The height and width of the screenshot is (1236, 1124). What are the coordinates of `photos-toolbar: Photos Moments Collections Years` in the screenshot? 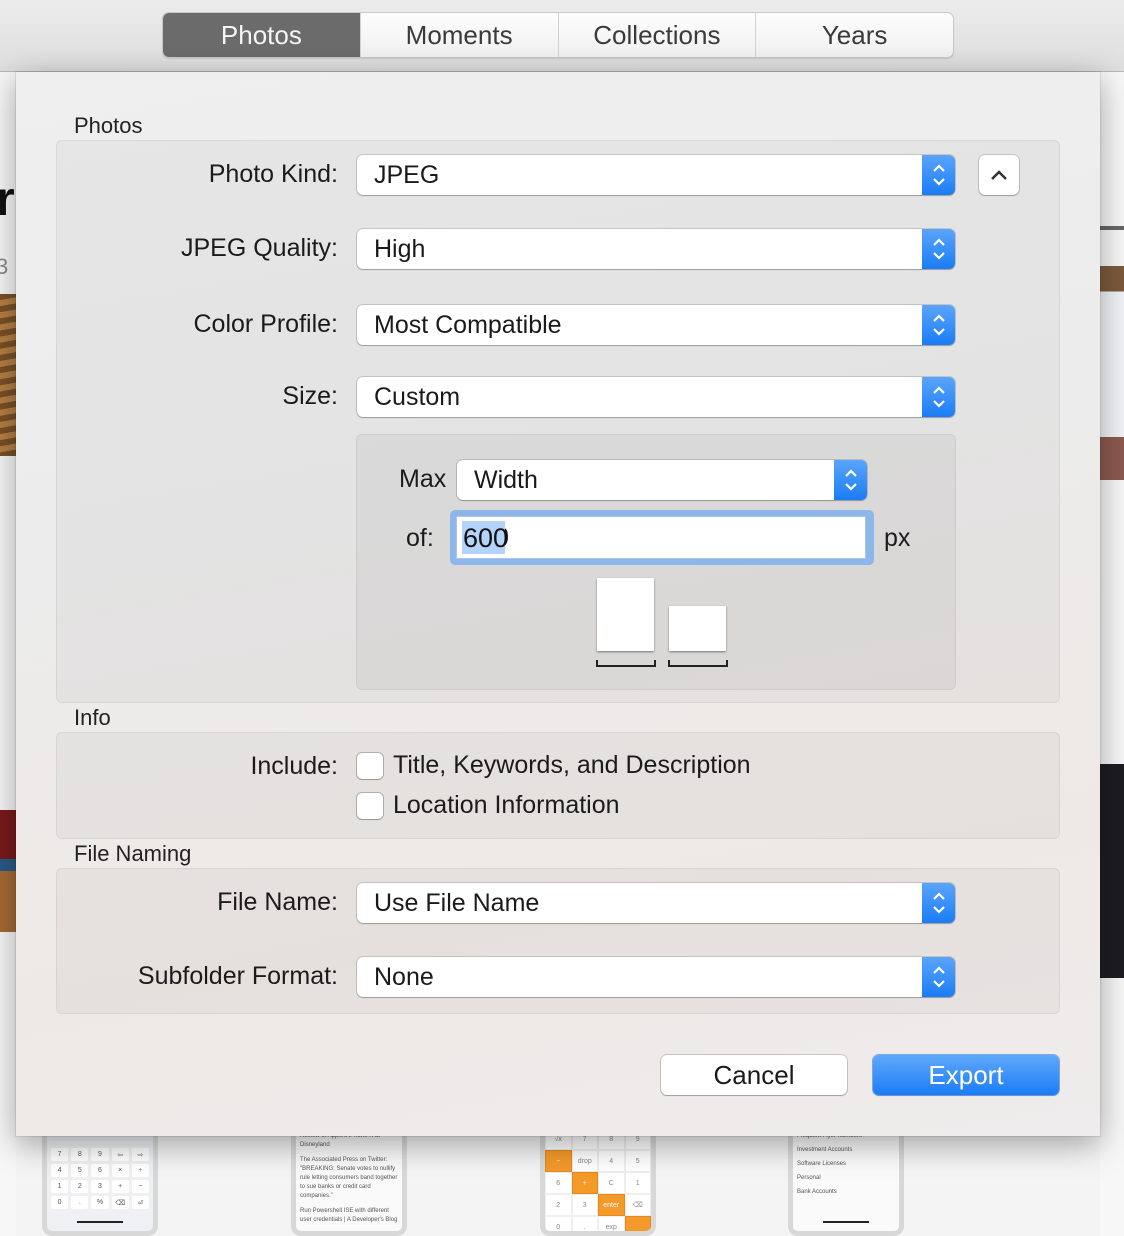 It's located at (562, 36).